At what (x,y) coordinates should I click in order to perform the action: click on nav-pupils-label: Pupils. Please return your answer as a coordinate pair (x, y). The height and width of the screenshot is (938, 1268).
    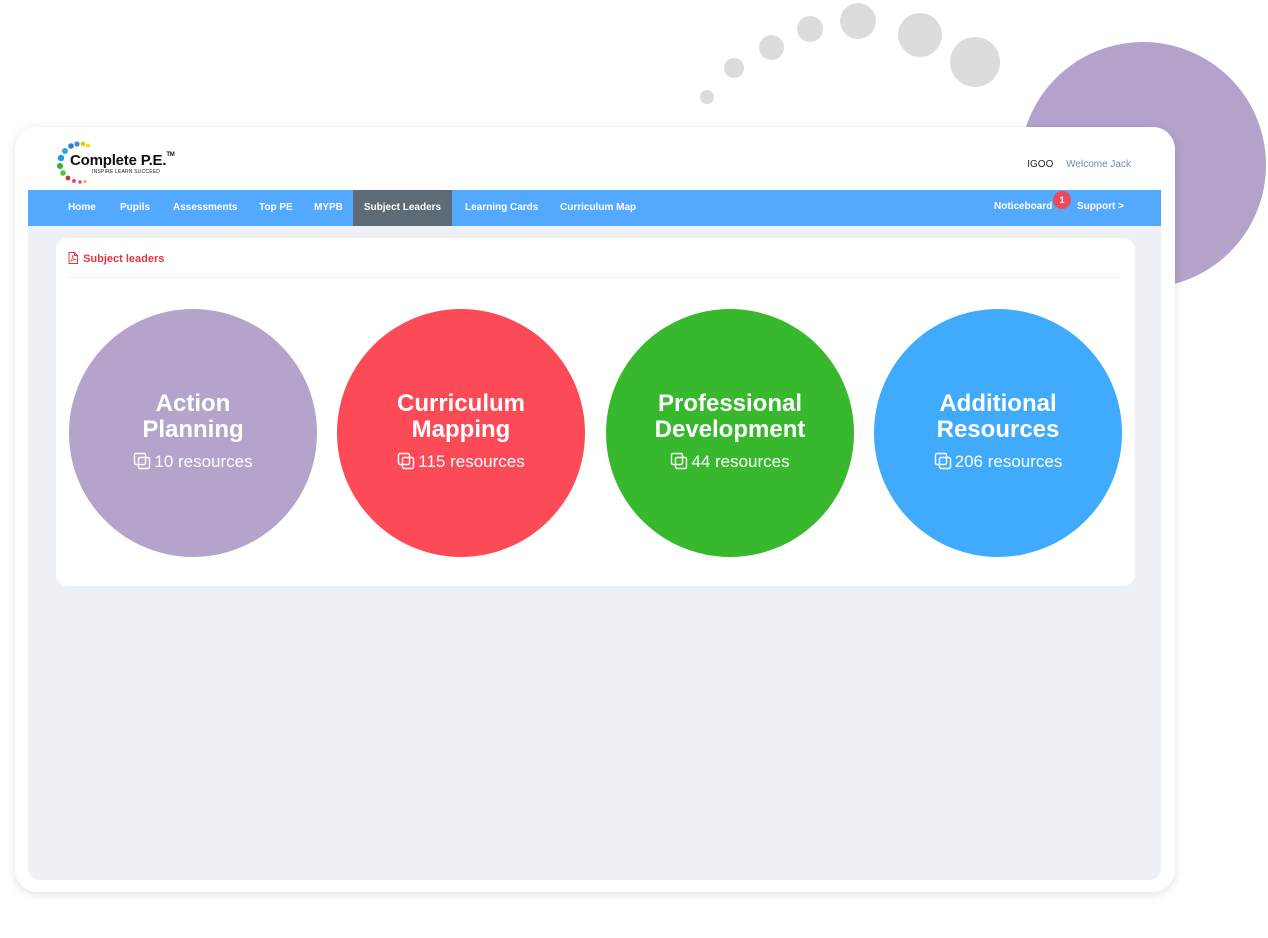
    Looking at the image, I should click on (135, 207).